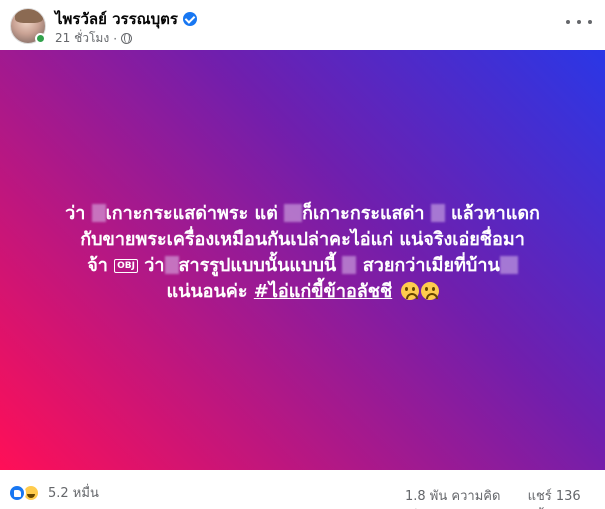 This screenshot has width=605, height=509. I want to click on share-count: แชร์ 136 ครั้ง, so click(566, 497).